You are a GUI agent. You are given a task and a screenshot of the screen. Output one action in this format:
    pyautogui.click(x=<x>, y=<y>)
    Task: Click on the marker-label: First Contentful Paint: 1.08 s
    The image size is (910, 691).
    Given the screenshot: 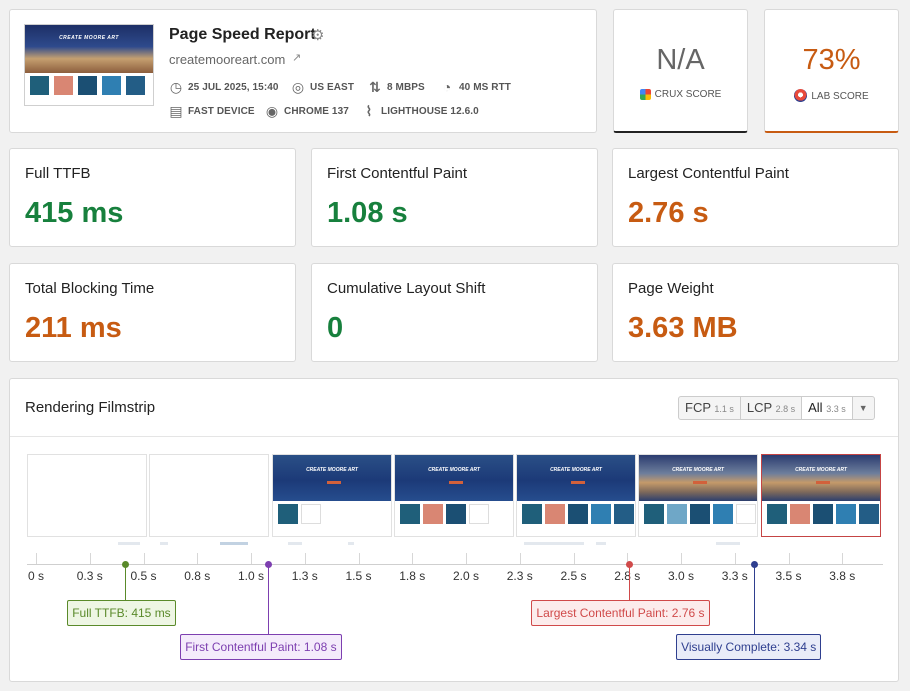 What is the action you would take?
    pyautogui.click(x=261, y=647)
    